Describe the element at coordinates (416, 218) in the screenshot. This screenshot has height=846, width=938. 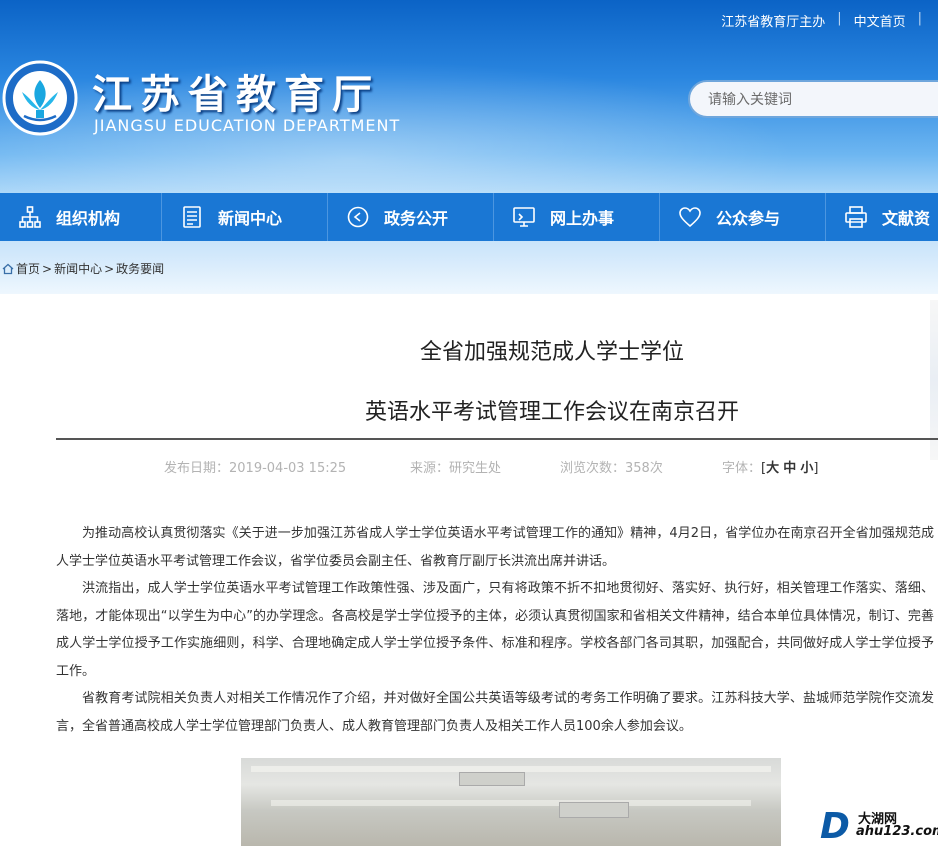
I see `nav-label: 政务公开` at that location.